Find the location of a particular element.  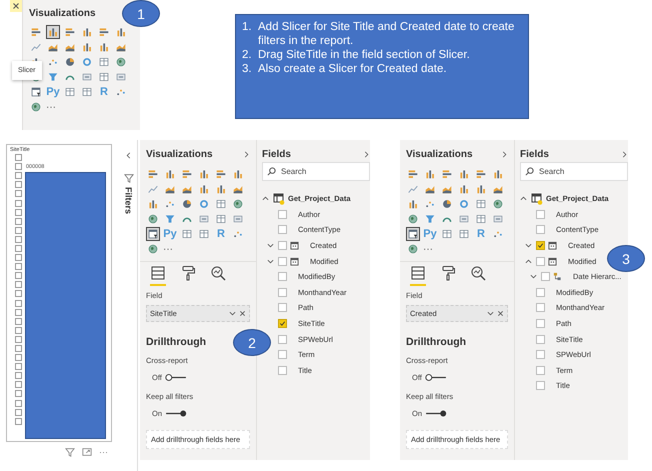

focus-mode-icon is located at coordinates (87, 452).